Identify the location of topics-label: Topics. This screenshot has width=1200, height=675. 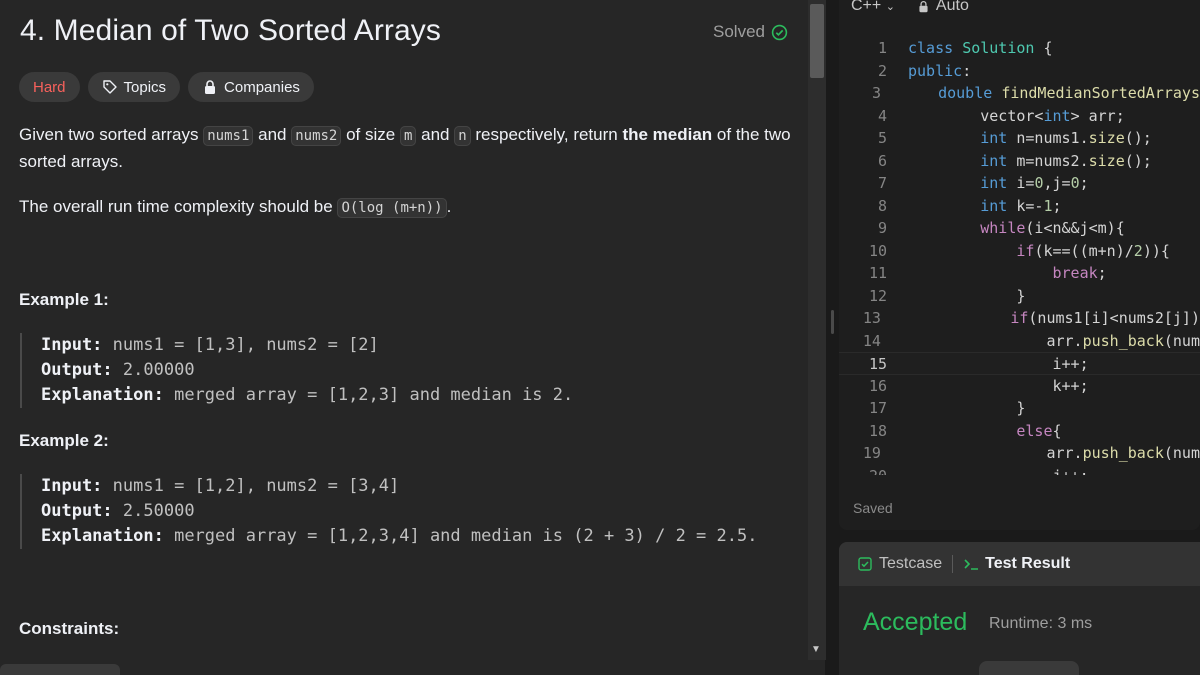
(145, 87).